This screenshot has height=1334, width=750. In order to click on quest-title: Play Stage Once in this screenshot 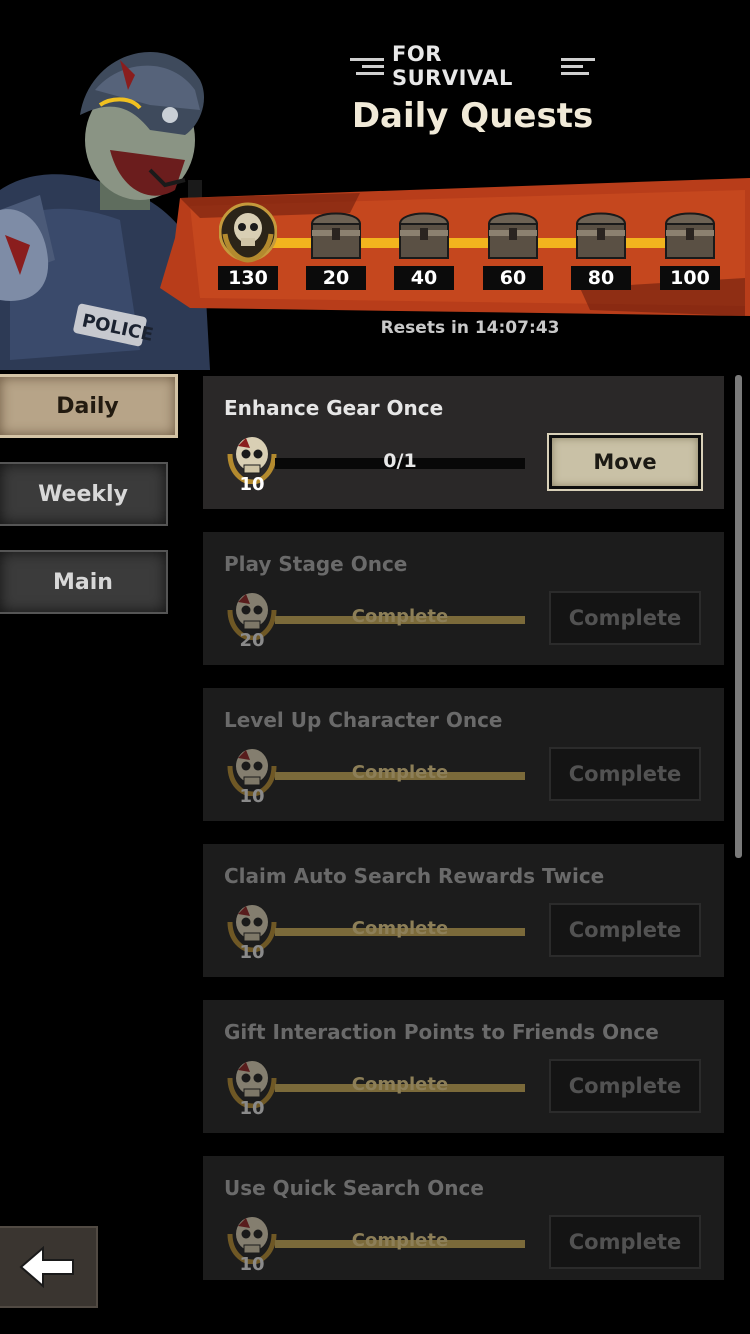, I will do `click(316, 564)`.